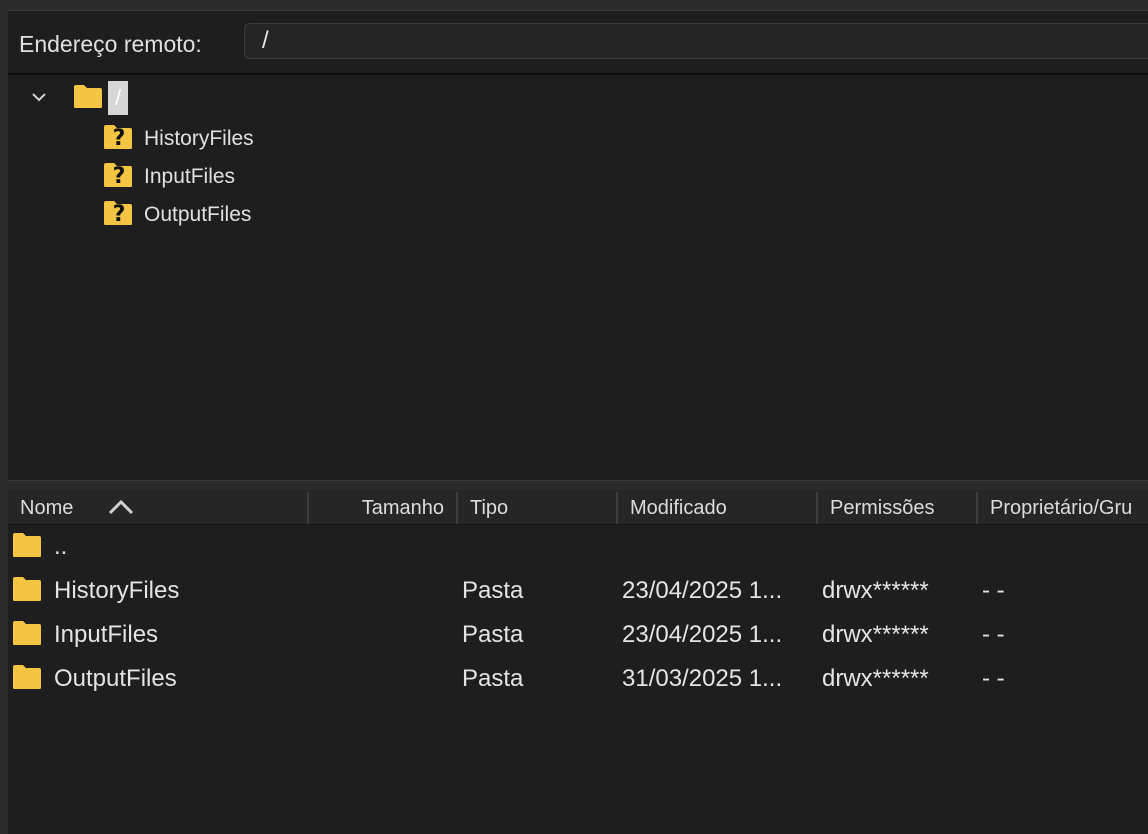 This screenshot has height=834, width=1148. I want to click on column-header-label: Permissões, so click(882, 508).